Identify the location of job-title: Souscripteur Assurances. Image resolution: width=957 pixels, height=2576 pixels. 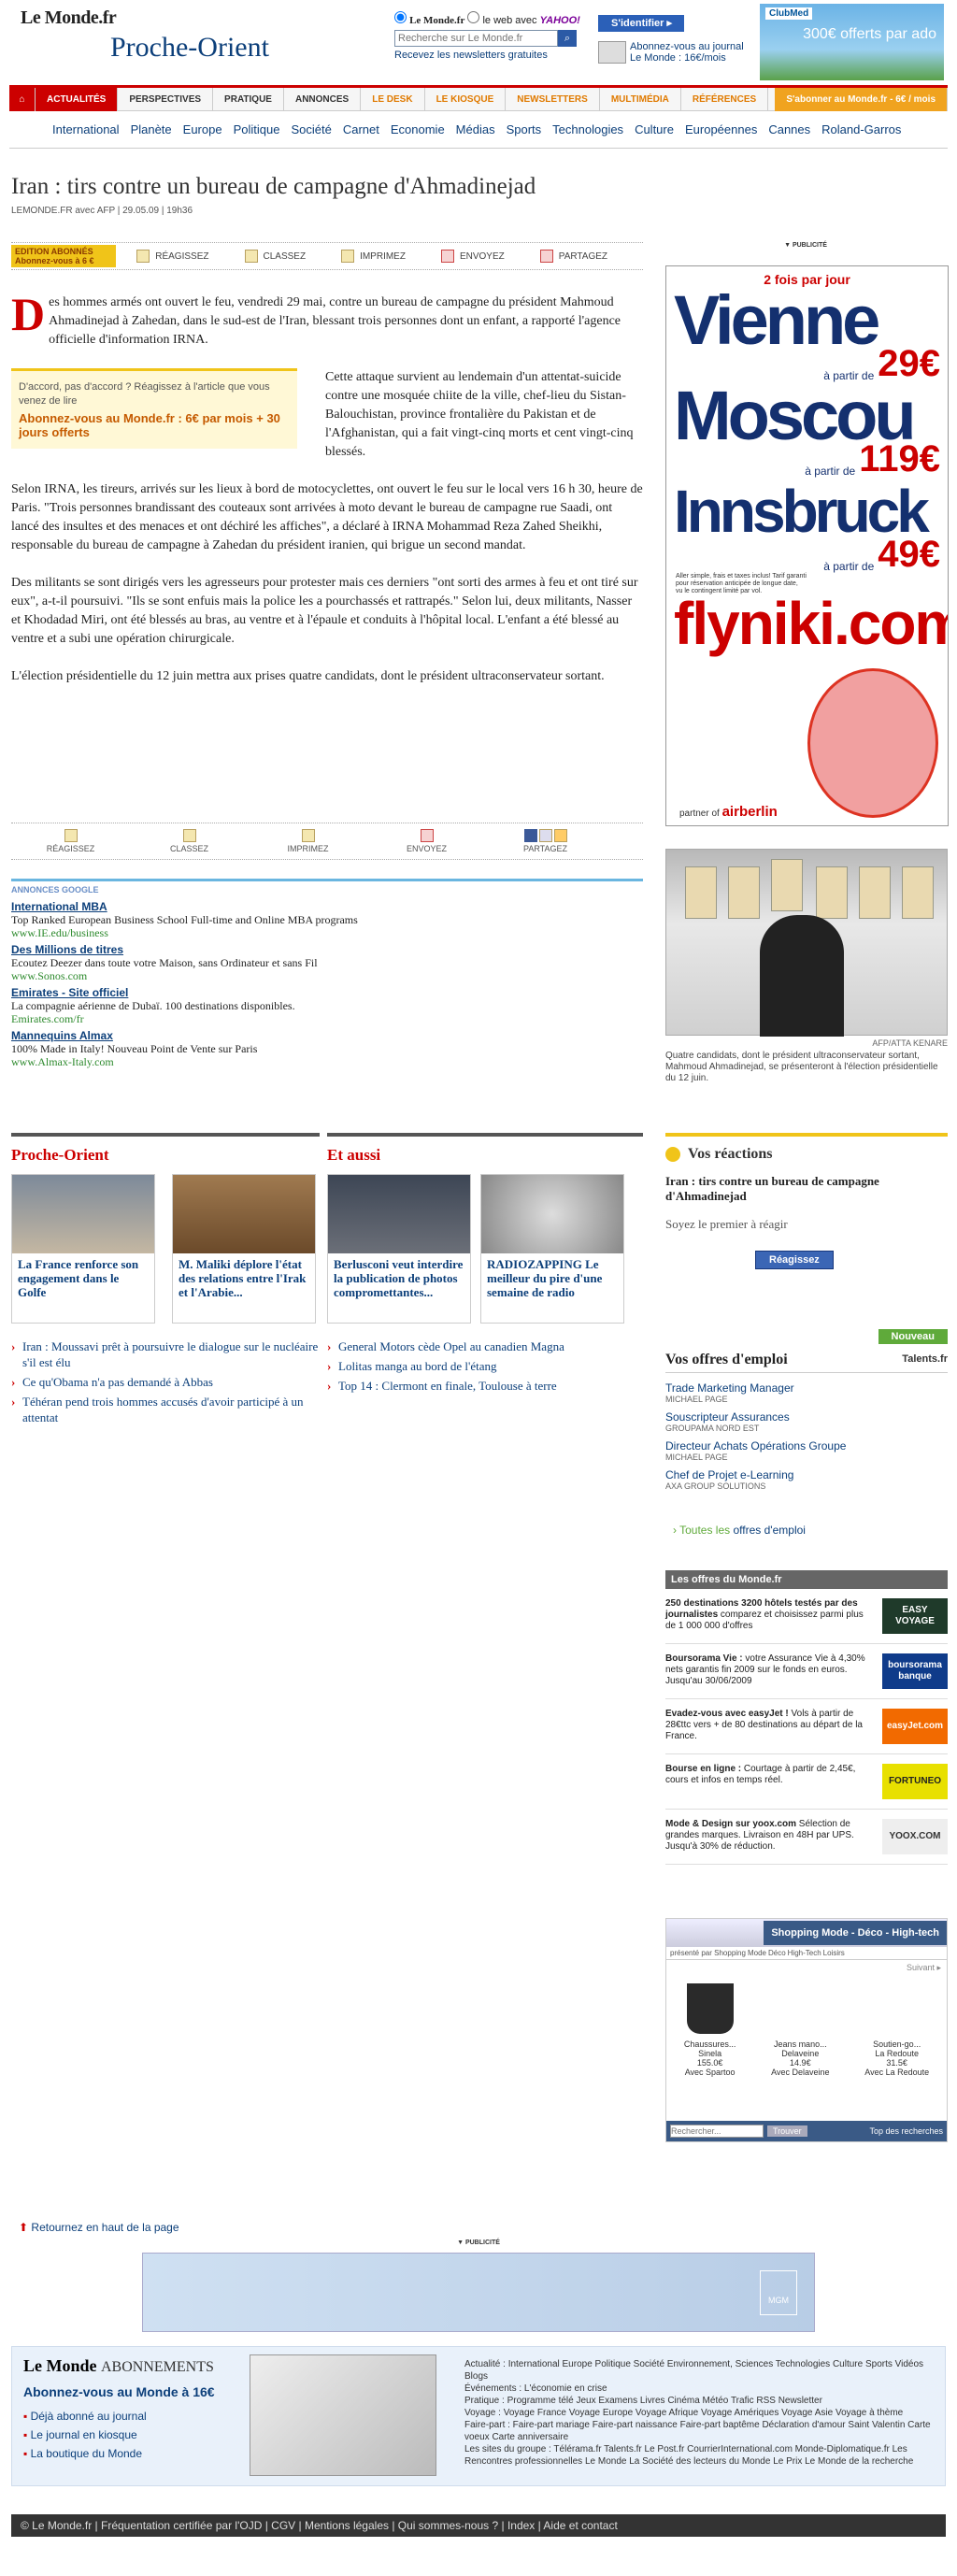
(807, 1417).